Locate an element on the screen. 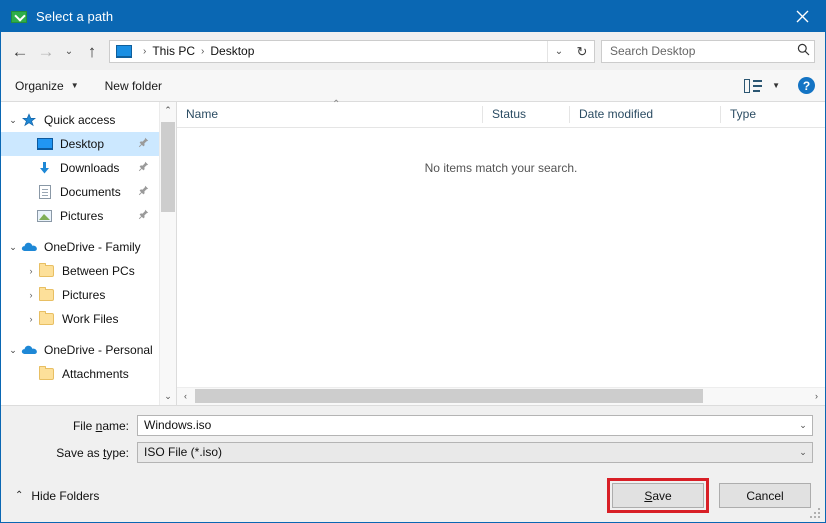 This screenshot has height=523, width=826. forward-button: → is located at coordinates (46, 51).